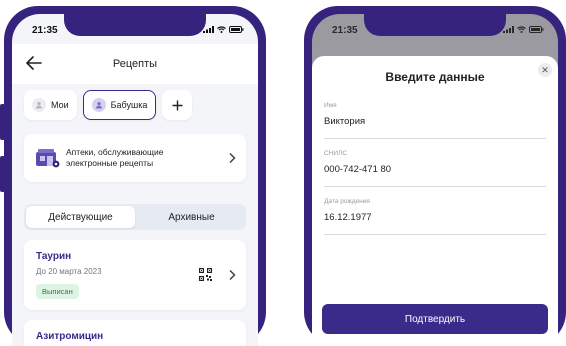 Image resolution: width=566 pixels, height=346 pixels. Describe the element at coordinates (435, 120) in the screenshot. I see `name-field: Имя Виктория` at that location.